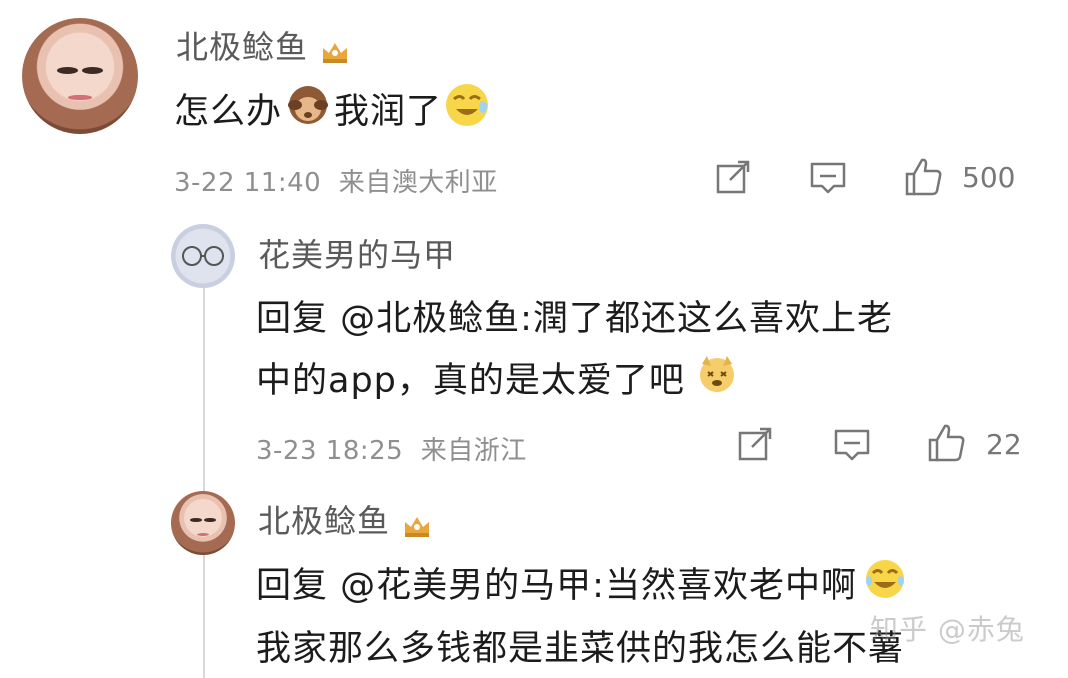 Image resolution: width=1068 pixels, height=678 pixels. I want to click on dog-emoji-icon, so click(717, 378).